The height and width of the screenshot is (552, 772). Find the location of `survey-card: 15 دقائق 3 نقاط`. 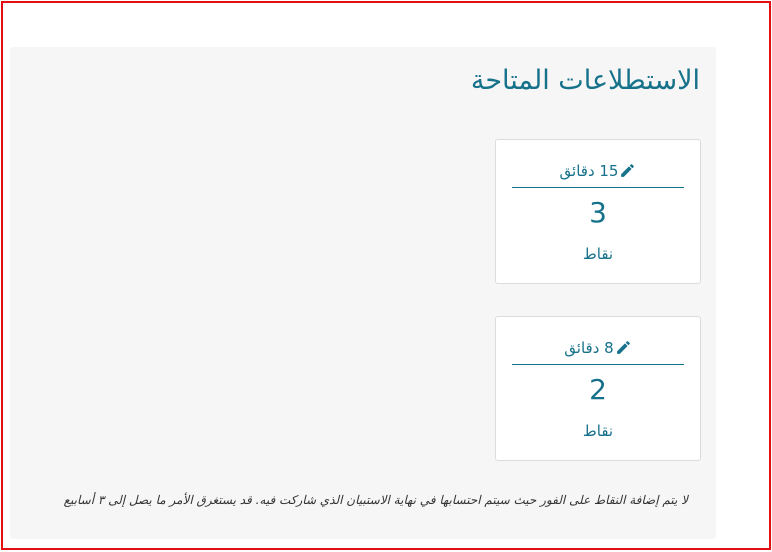

survey-card: 15 دقائق 3 نقاط is located at coordinates (598, 211).